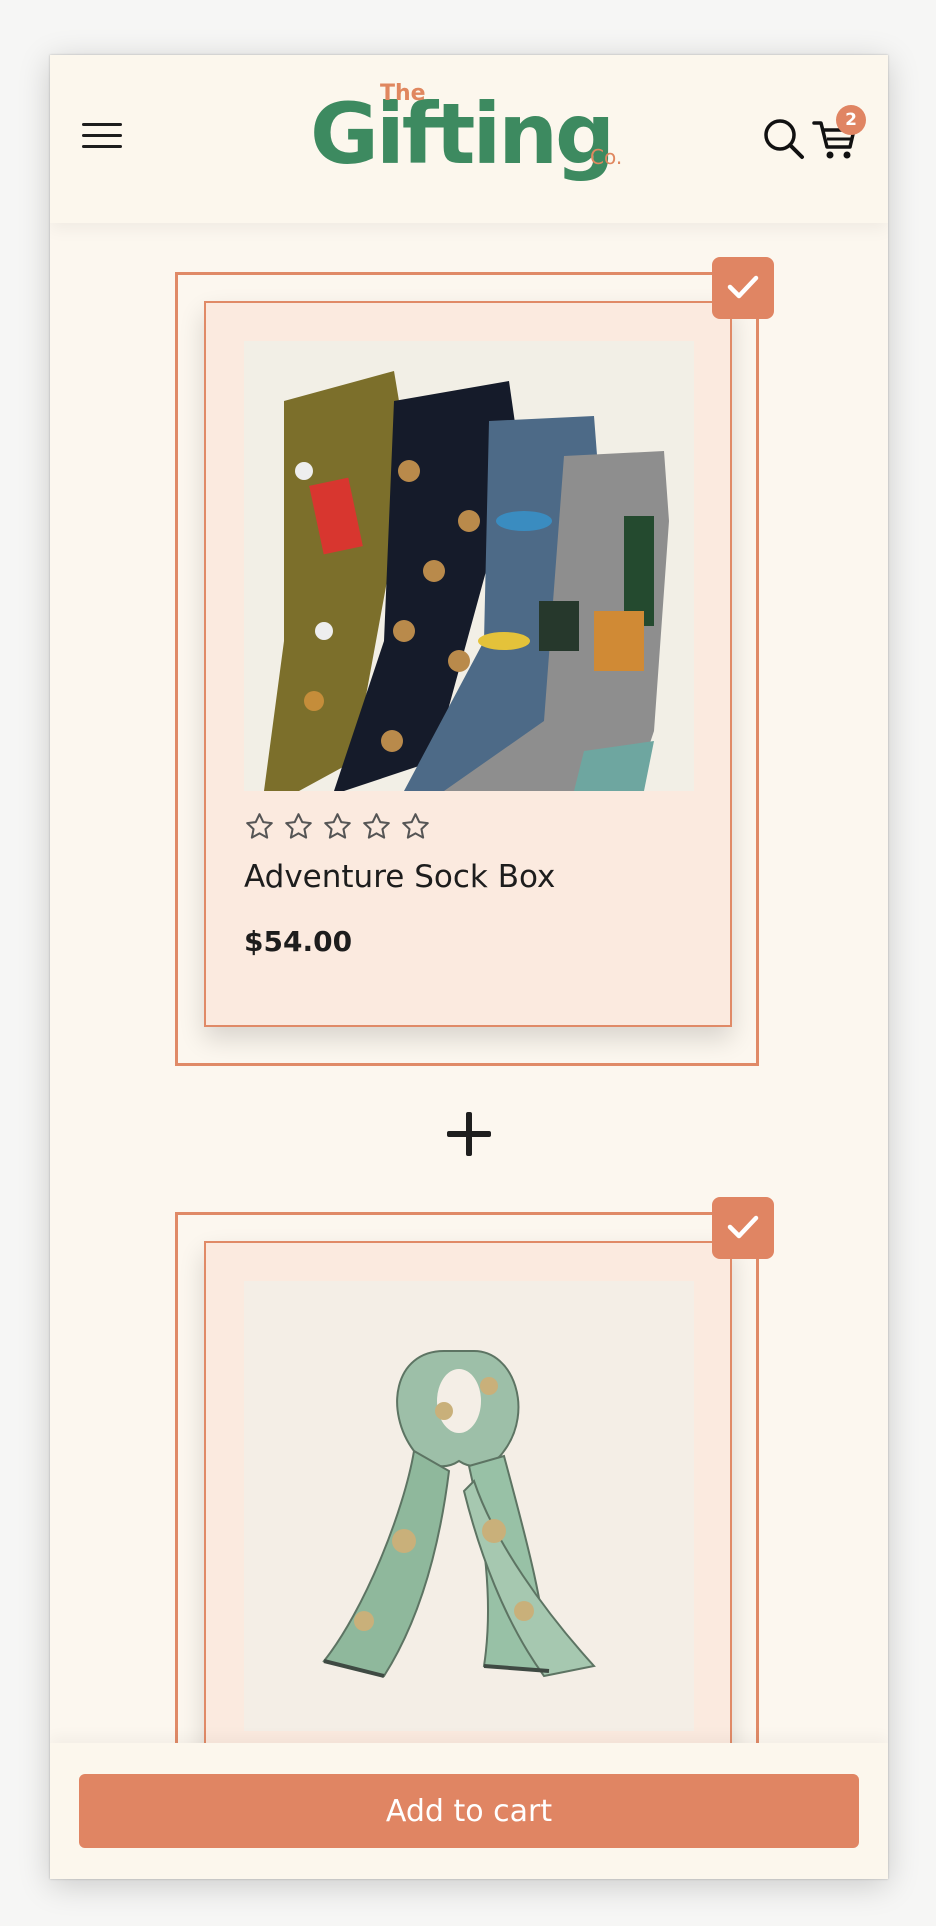 The image size is (936, 1926). What do you see at coordinates (469, 1134) in the screenshot?
I see `plus-icon` at bounding box center [469, 1134].